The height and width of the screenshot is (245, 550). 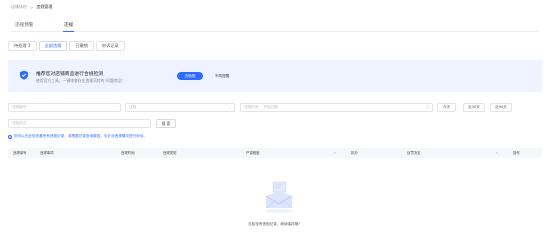 I want to click on column-violation-no: 违规单号, so click(x=20, y=153).